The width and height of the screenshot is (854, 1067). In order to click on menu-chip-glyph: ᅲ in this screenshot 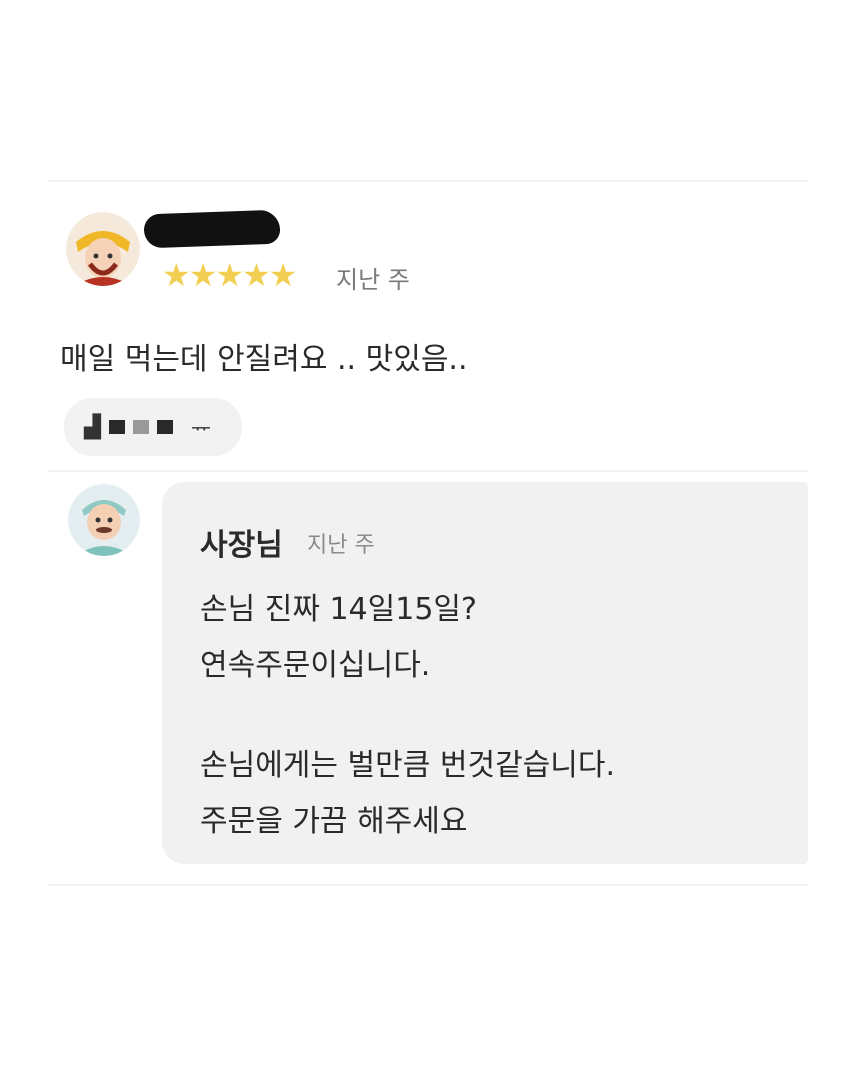, I will do `click(201, 429)`.